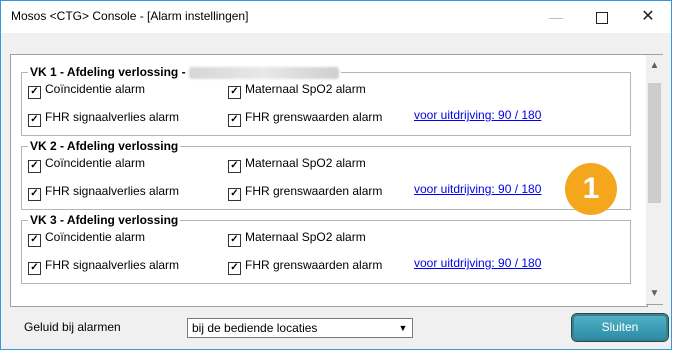  I want to click on scroll-thumb, so click(654, 143).